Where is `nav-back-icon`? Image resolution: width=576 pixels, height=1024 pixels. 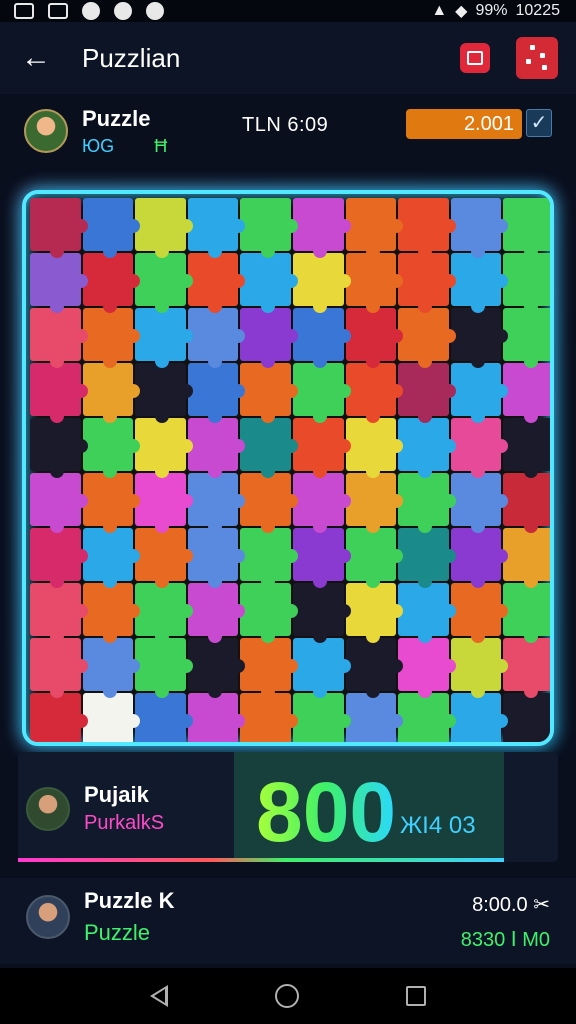 nav-back-icon is located at coordinates (158, 996).